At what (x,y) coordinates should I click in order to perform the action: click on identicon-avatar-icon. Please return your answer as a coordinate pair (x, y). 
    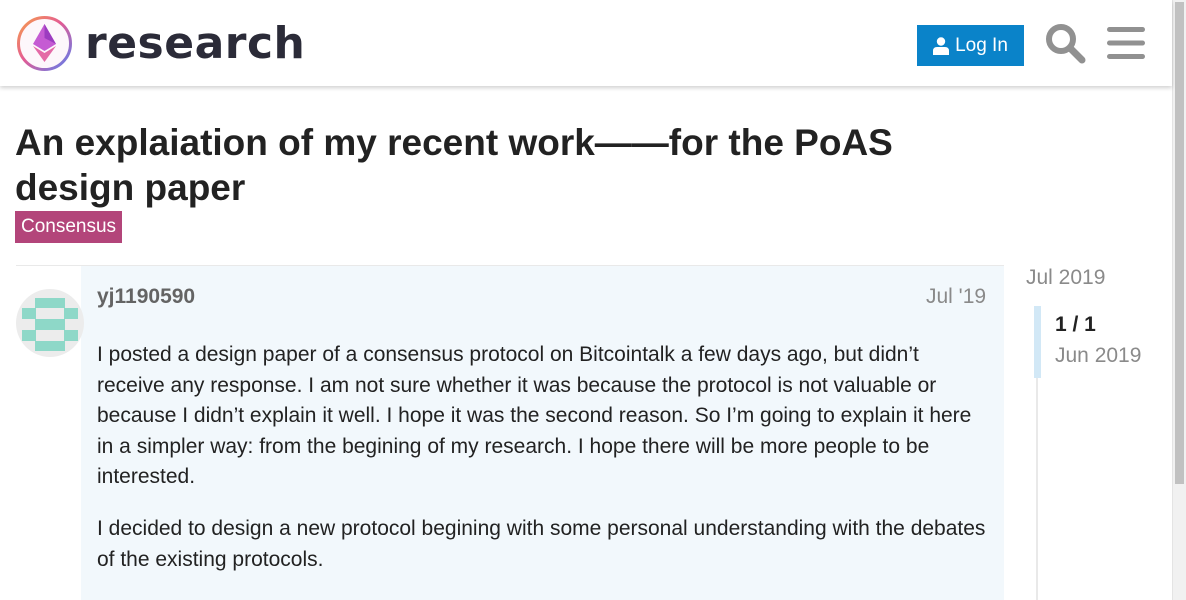
    Looking at the image, I should click on (50, 324).